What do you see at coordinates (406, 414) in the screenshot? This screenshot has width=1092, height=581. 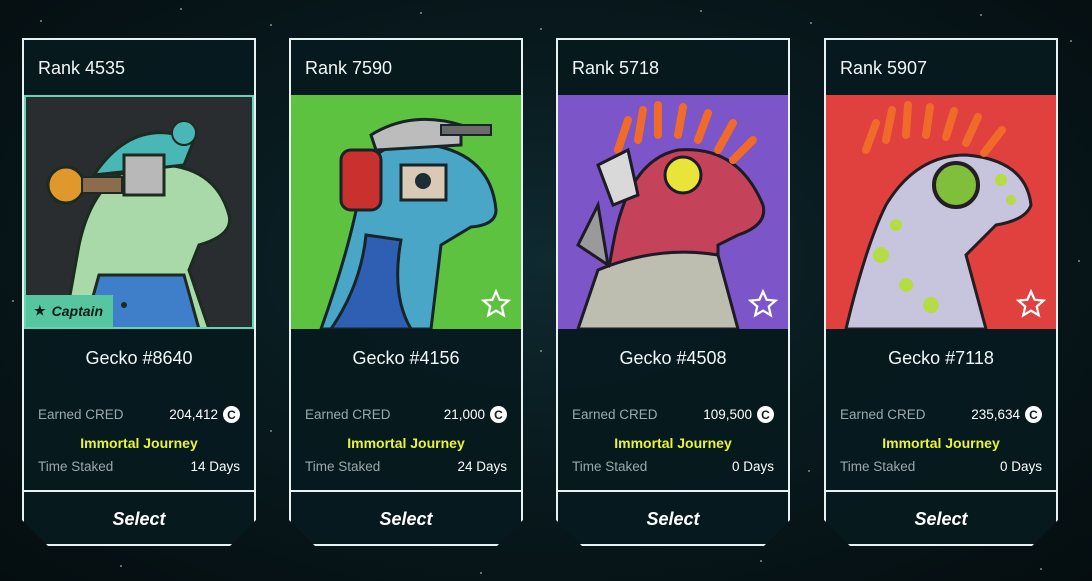 I see `earned-cred-row: Earned CRED 21,000 C` at bounding box center [406, 414].